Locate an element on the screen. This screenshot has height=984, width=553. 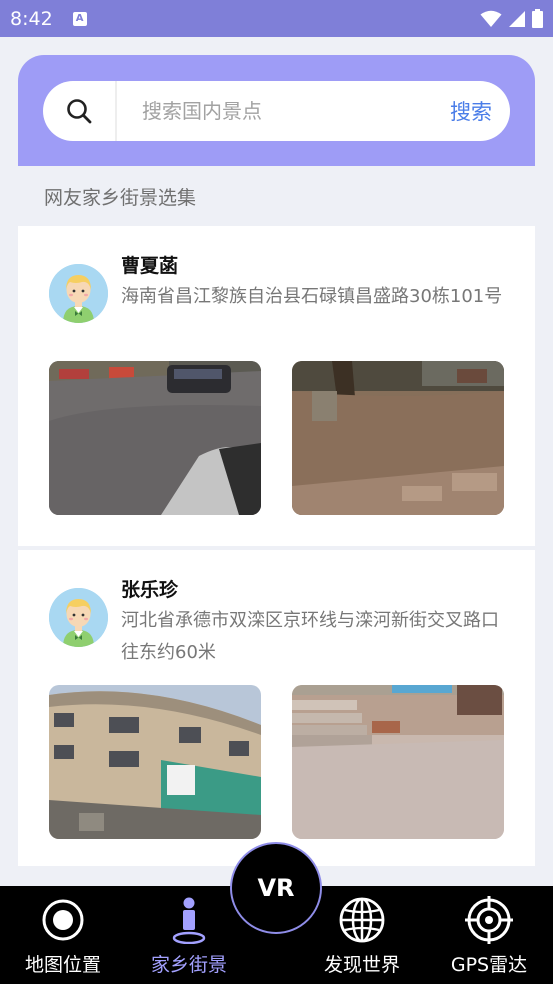
post-address: 海南省昌江黎族自治县石碌镇昌盛路30栋101号 is located at coordinates (312, 296).